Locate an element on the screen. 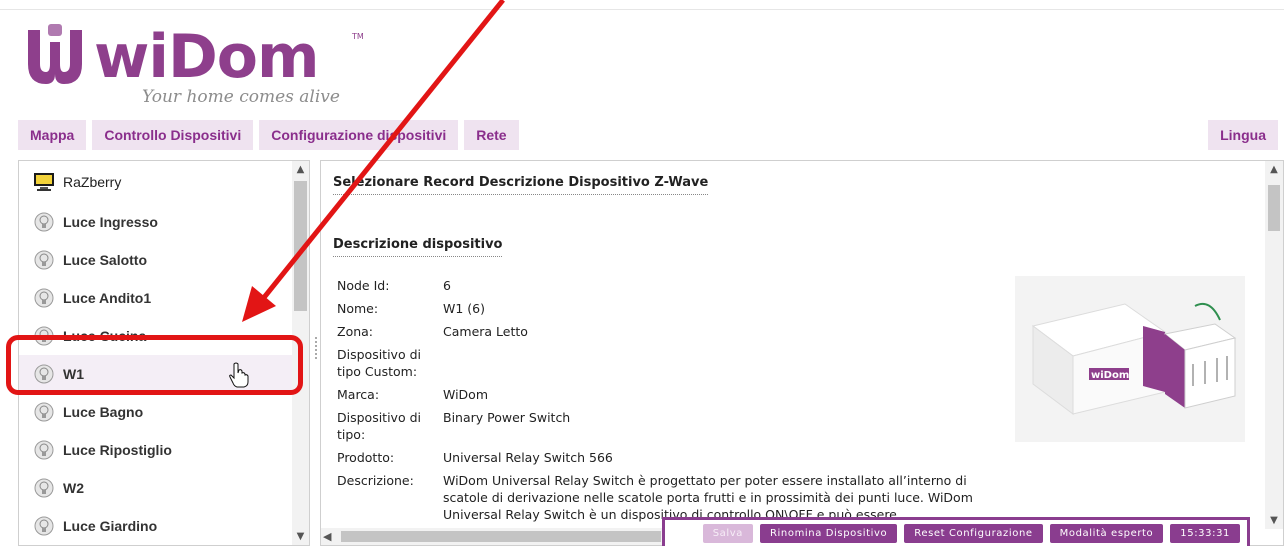 The width and height of the screenshot is (1284, 546). scroll-left-arrow-icon: ◀ is located at coordinates (327, 536).